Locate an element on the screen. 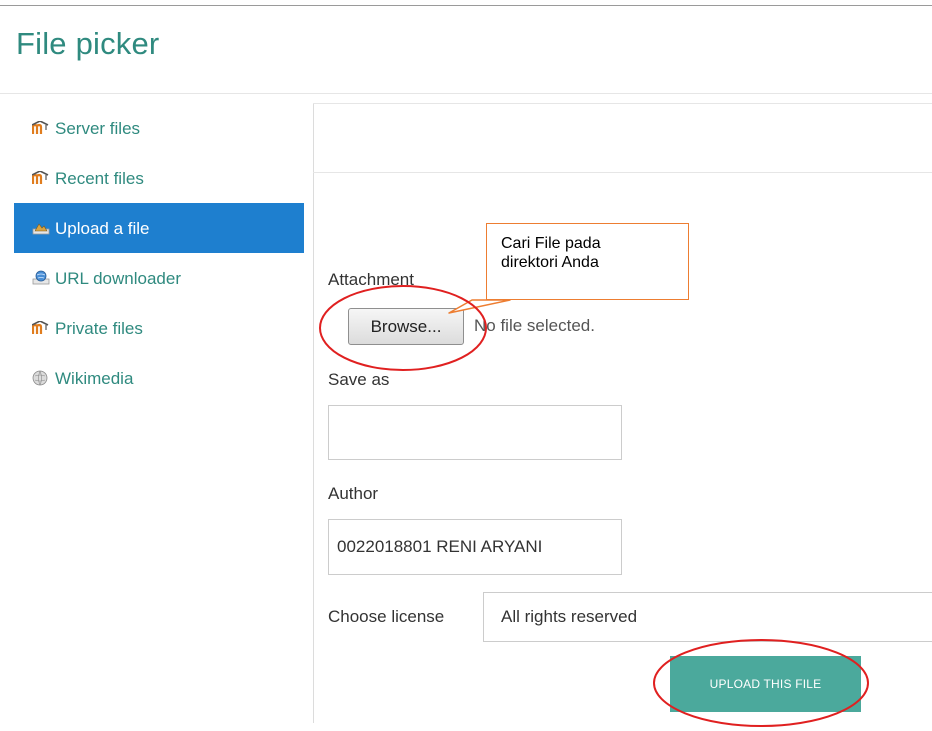 This screenshot has height=731, width=932. license-select: All rights reserved is located at coordinates (707, 617).